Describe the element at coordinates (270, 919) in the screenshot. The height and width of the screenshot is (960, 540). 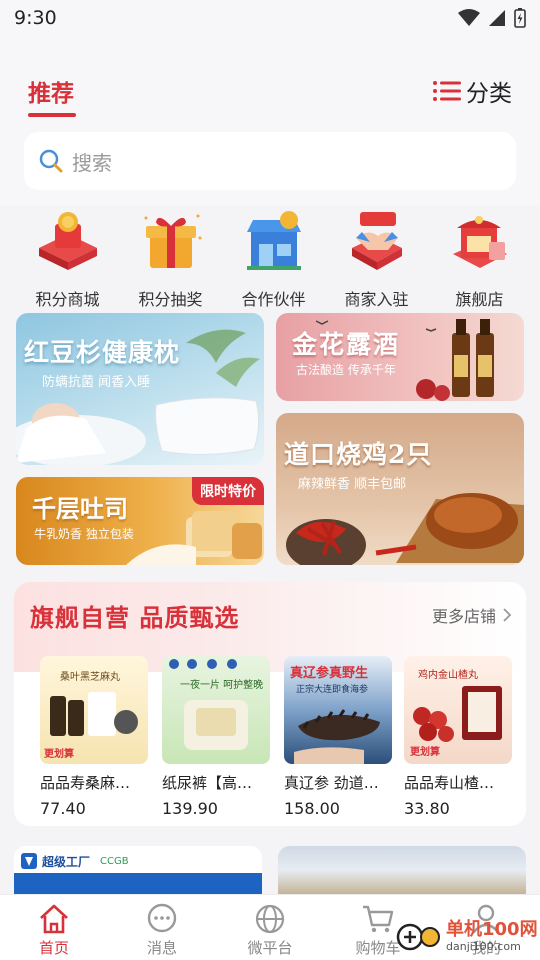
I see `globe-icon` at that location.